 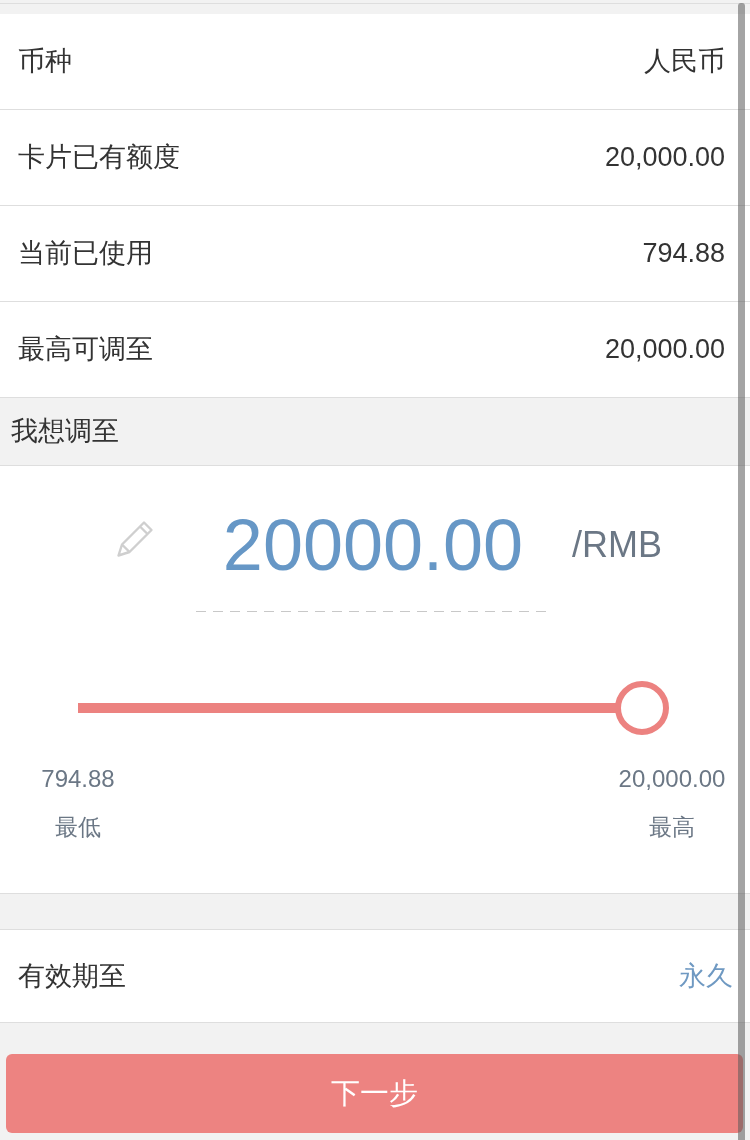 I want to click on section-title: 我想调至, so click(x=65, y=432).